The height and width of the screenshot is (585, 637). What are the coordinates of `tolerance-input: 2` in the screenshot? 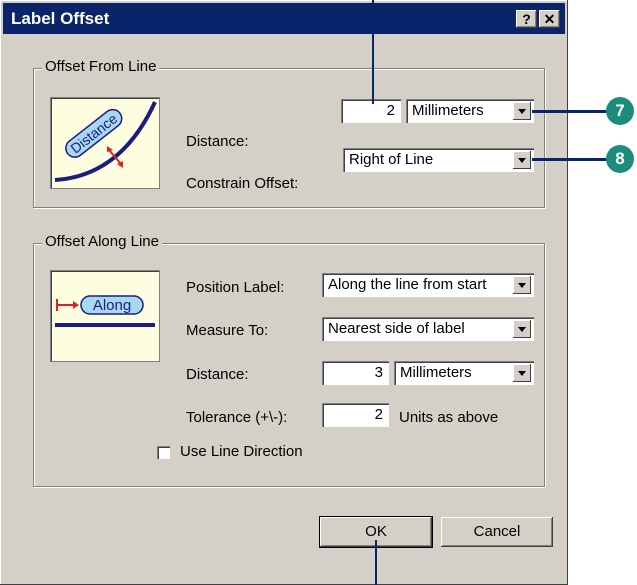 It's located at (355, 415).